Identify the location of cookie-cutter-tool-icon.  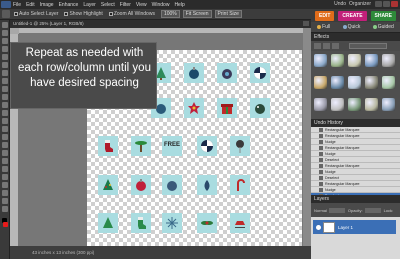
(4, 105).